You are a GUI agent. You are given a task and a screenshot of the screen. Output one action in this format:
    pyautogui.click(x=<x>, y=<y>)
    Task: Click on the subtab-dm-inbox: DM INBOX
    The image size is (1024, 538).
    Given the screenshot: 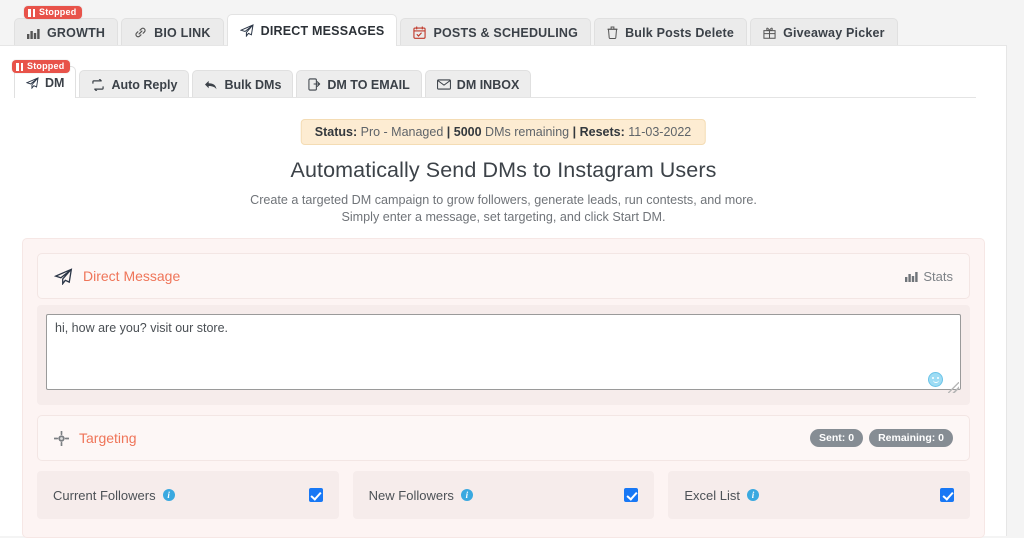 What is the action you would take?
    pyautogui.click(x=478, y=84)
    